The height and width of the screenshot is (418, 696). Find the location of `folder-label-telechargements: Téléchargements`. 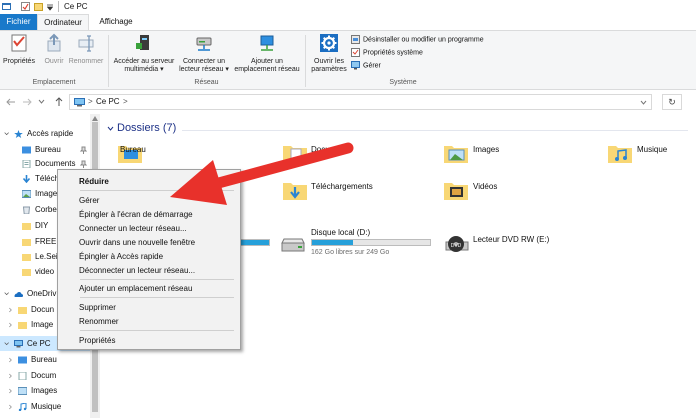

folder-label-telechargements: Téléchargements is located at coordinates (342, 186).